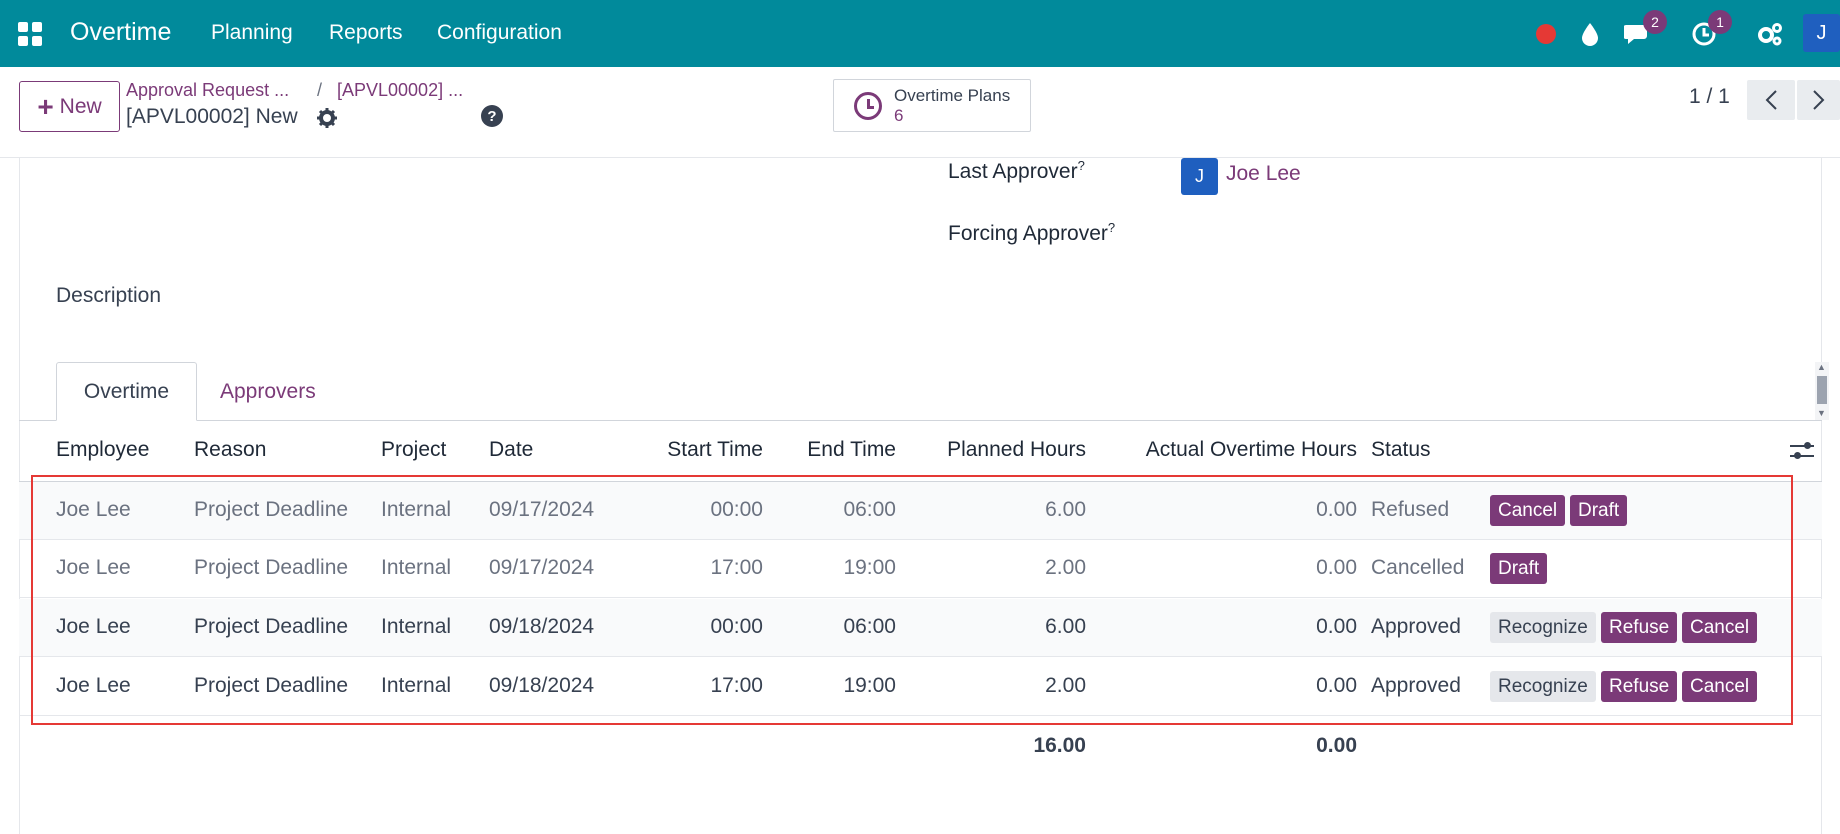 Image resolution: width=1840 pixels, height=834 pixels. What do you see at coordinates (30, 34) in the screenshot?
I see `app-menu-icon` at bounding box center [30, 34].